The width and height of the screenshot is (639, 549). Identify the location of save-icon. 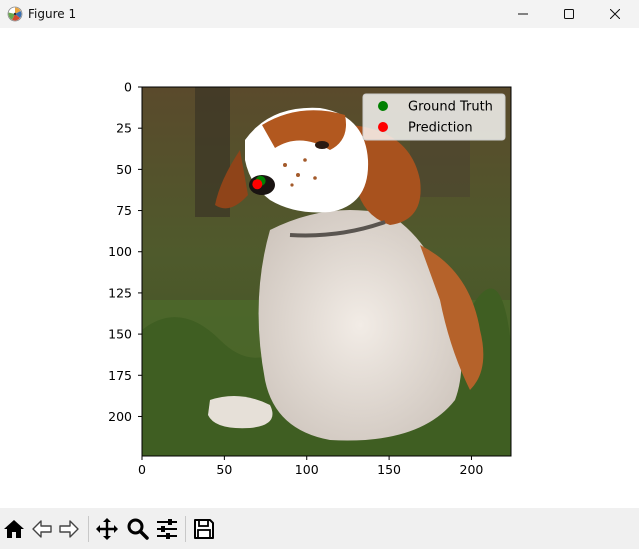
(204, 529).